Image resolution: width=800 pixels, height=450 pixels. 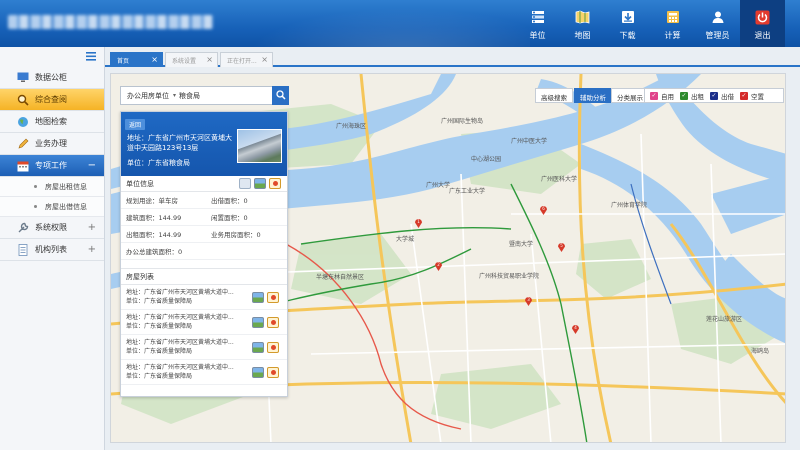 I want to click on search-type-select: 办公用房单位 ▾, so click(x=150, y=96).